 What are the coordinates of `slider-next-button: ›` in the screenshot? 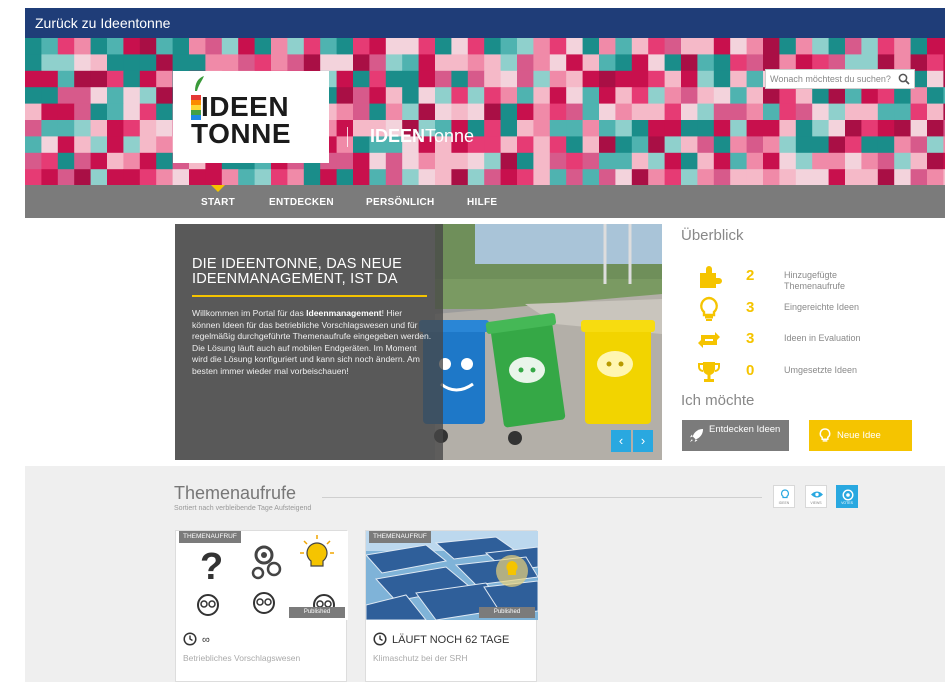 It's located at (643, 441).